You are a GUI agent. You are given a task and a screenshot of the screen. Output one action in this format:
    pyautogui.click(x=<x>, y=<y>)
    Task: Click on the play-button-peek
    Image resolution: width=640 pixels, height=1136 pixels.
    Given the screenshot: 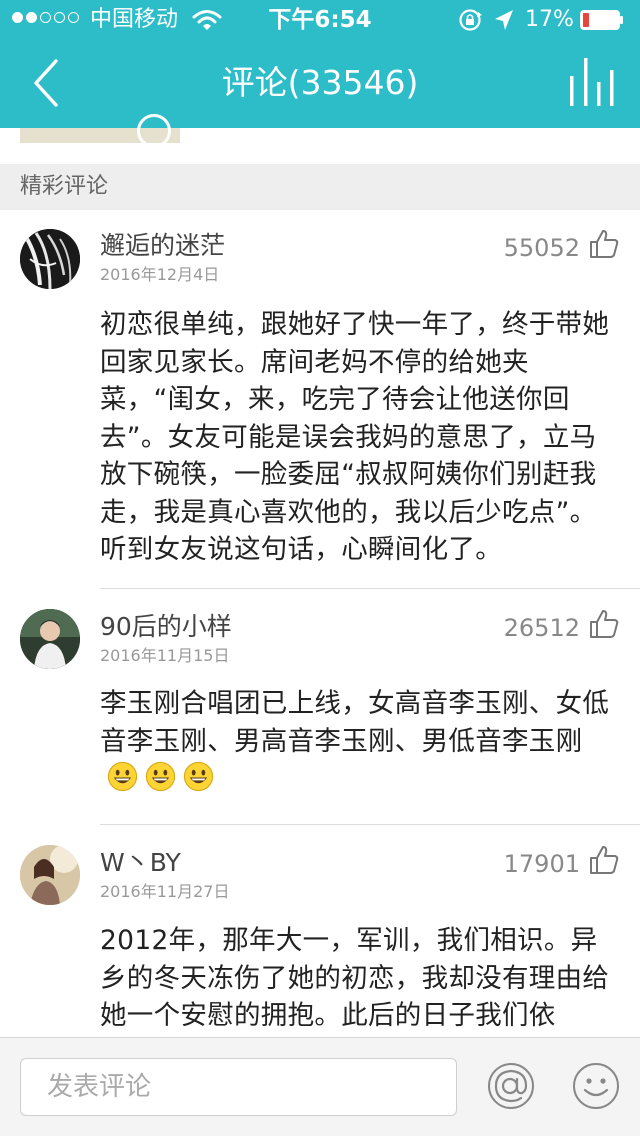 What is the action you would take?
    pyautogui.click(x=154, y=131)
    